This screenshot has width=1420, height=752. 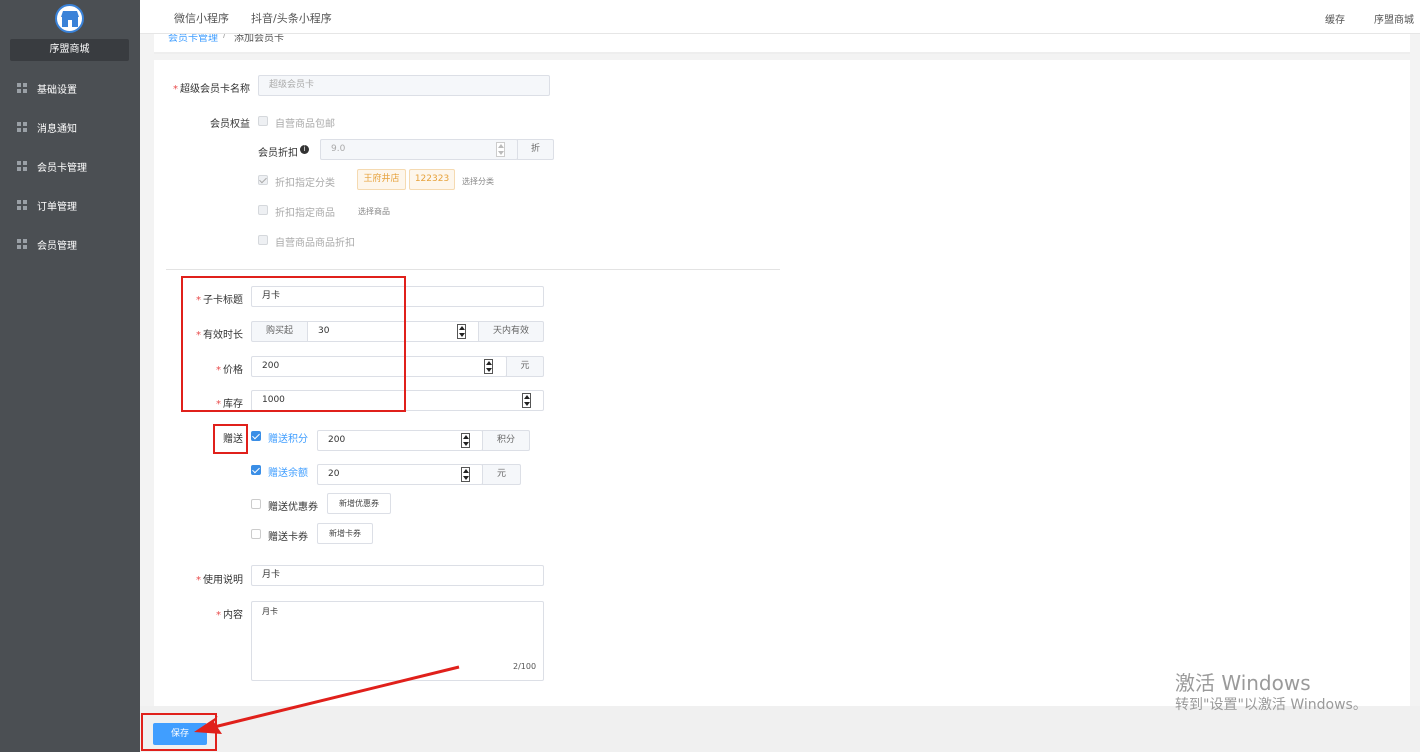 What do you see at coordinates (288, 439) in the screenshot?
I see `gift-points-label: 赠送积分` at bounding box center [288, 439].